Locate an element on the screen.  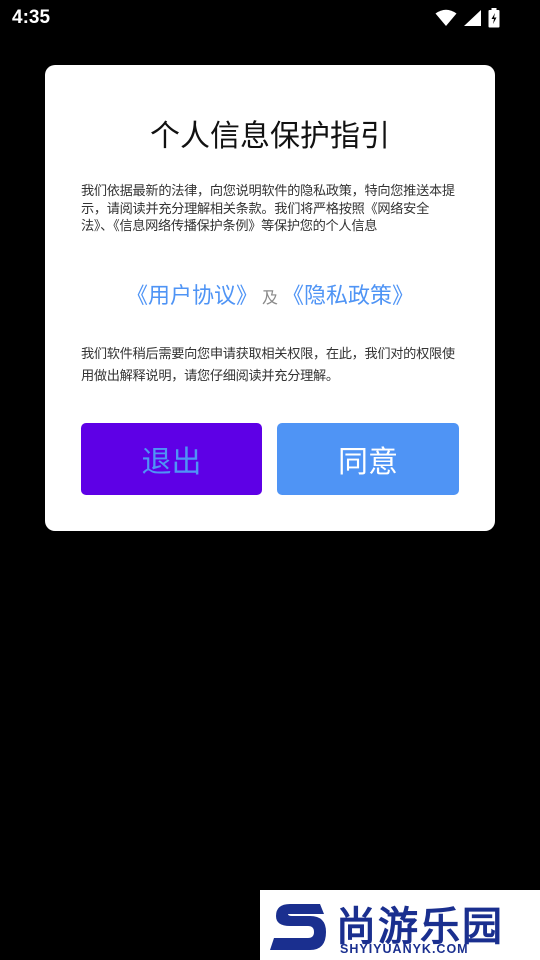
wifi-icon is located at coordinates (446, 17).